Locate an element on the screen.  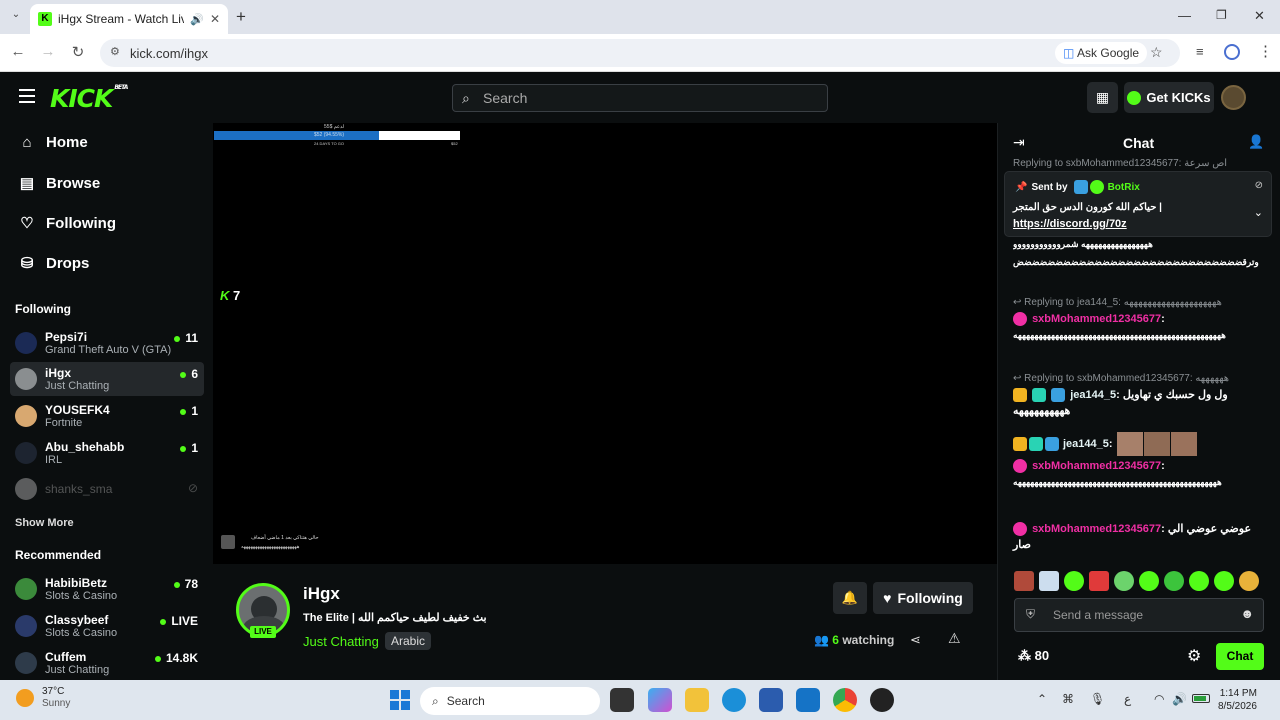
network-tray-icon: ⌘ is located at coordinates (1068, 699).